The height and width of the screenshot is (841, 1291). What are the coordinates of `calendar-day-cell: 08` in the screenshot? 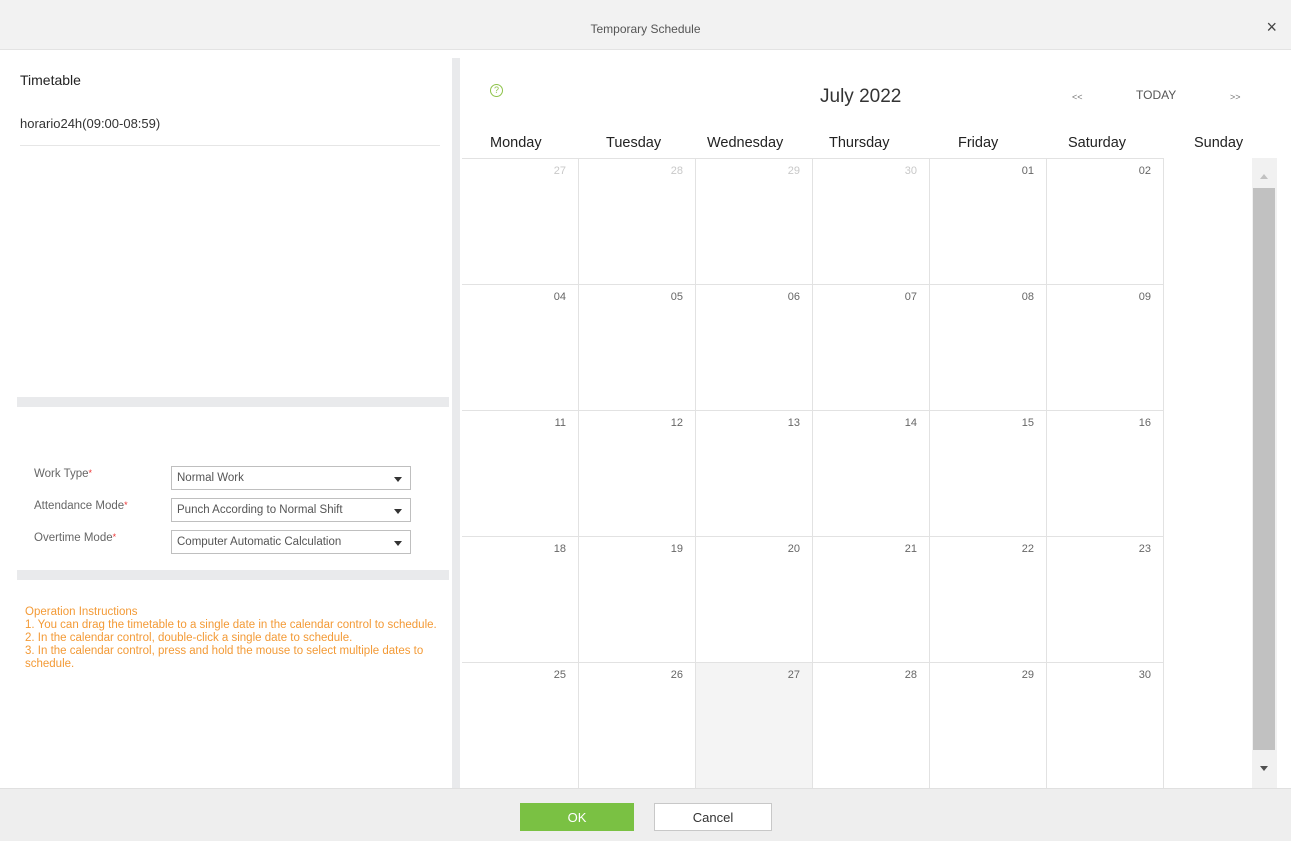 It's located at (988, 347).